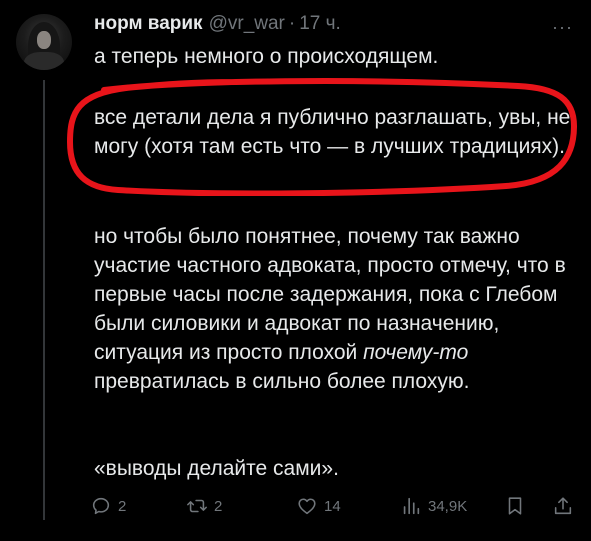 Image resolution: width=591 pixels, height=541 pixels. I want to click on share-icon, so click(563, 506).